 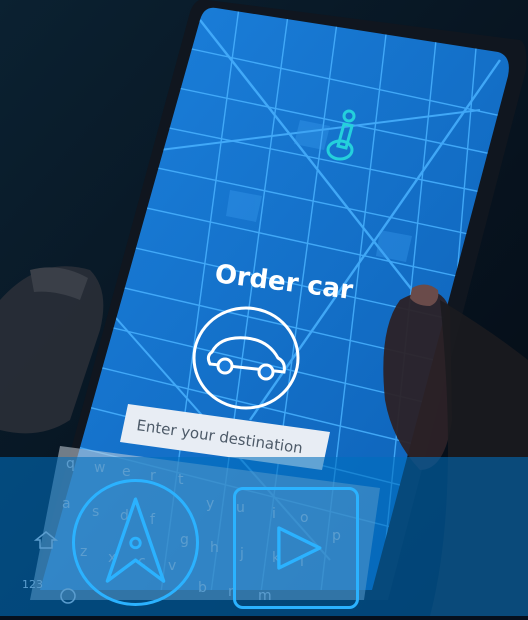 I want to click on navigation-arrow-icon, so click(x=135, y=540).